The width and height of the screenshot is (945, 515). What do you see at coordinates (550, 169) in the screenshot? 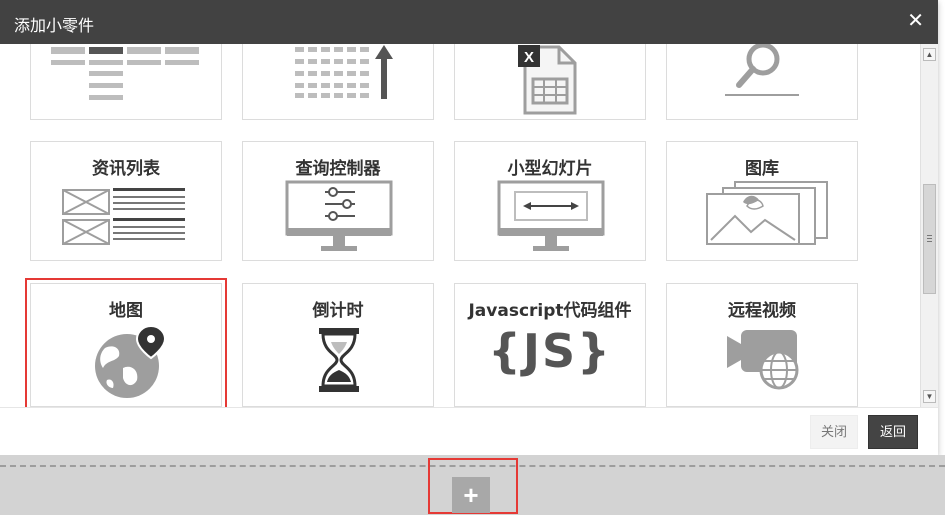
I see `widget-label: 小型幻灯片` at bounding box center [550, 169].